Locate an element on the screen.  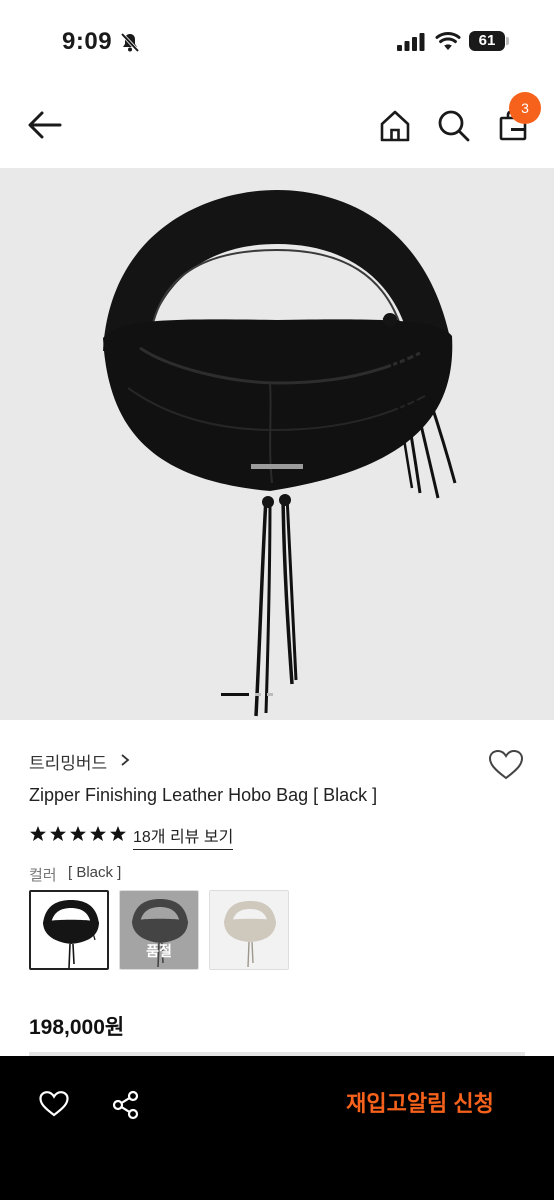
battery-icon: 61 is located at coordinates (487, 41).